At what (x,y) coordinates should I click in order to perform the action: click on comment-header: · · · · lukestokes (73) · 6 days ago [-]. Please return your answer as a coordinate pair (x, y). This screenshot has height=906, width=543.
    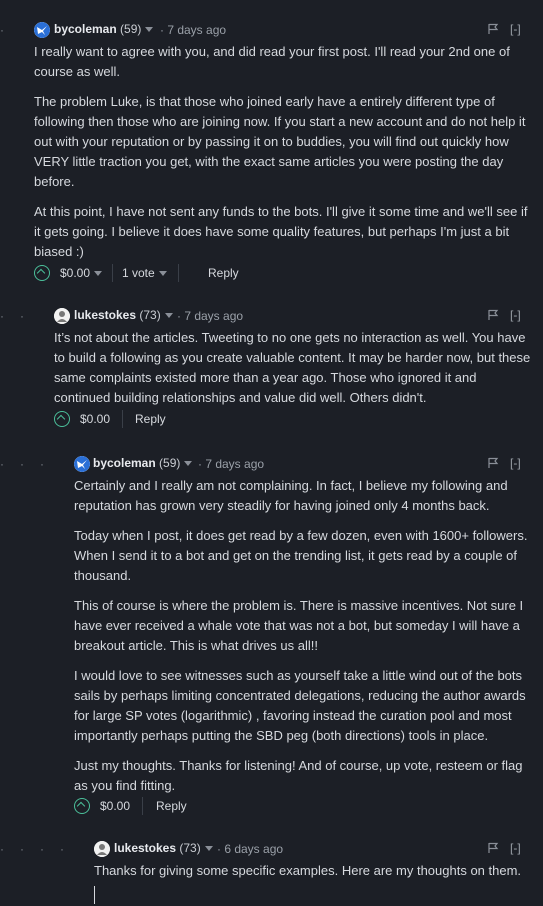
    Looking at the image, I should click on (271, 849).